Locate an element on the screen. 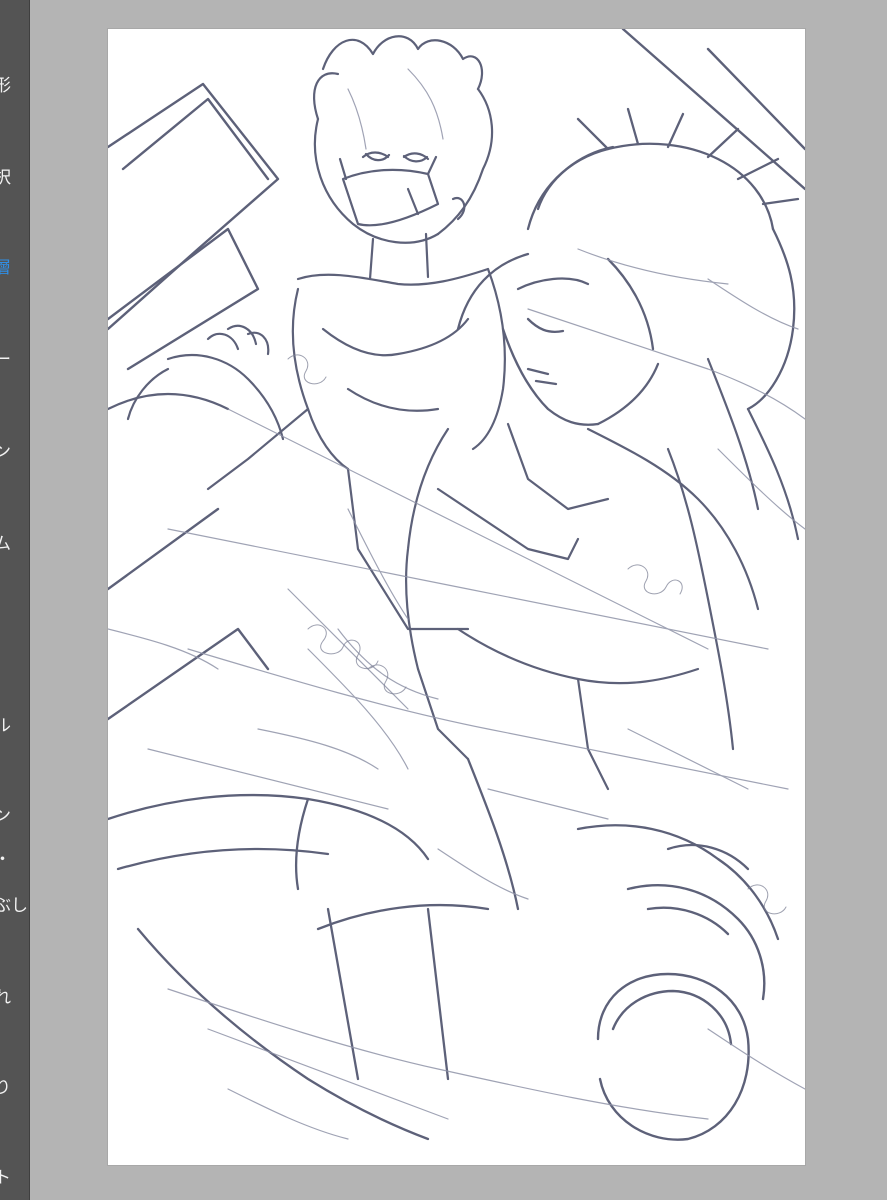  tool-label: ー is located at coordinates (5, 360).